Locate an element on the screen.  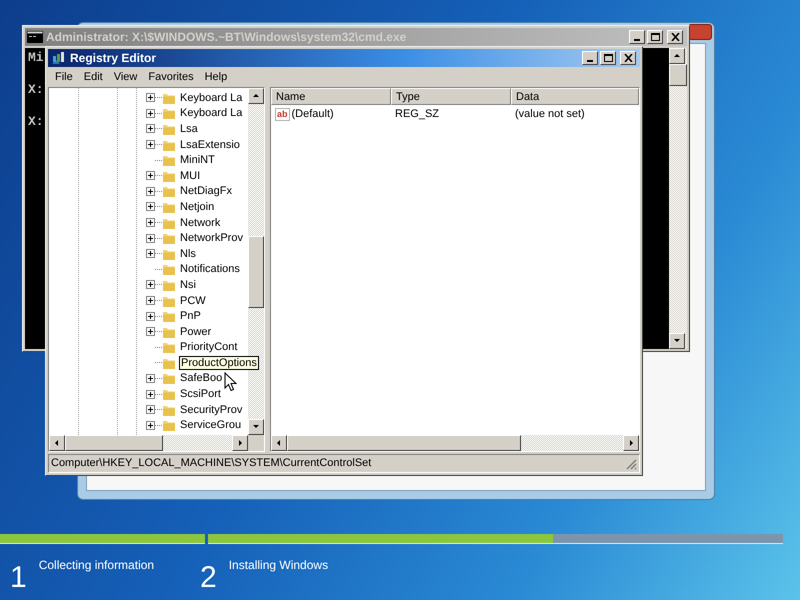
tree-item: PriorityCont is located at coordinates (208, 347).